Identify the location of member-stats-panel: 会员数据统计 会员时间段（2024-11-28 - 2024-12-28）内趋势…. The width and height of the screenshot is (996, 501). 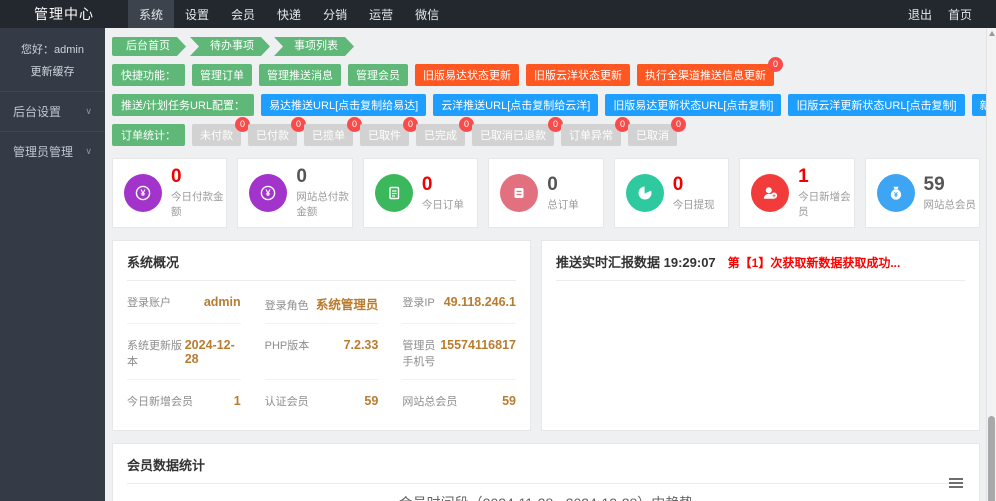
(546, 472).